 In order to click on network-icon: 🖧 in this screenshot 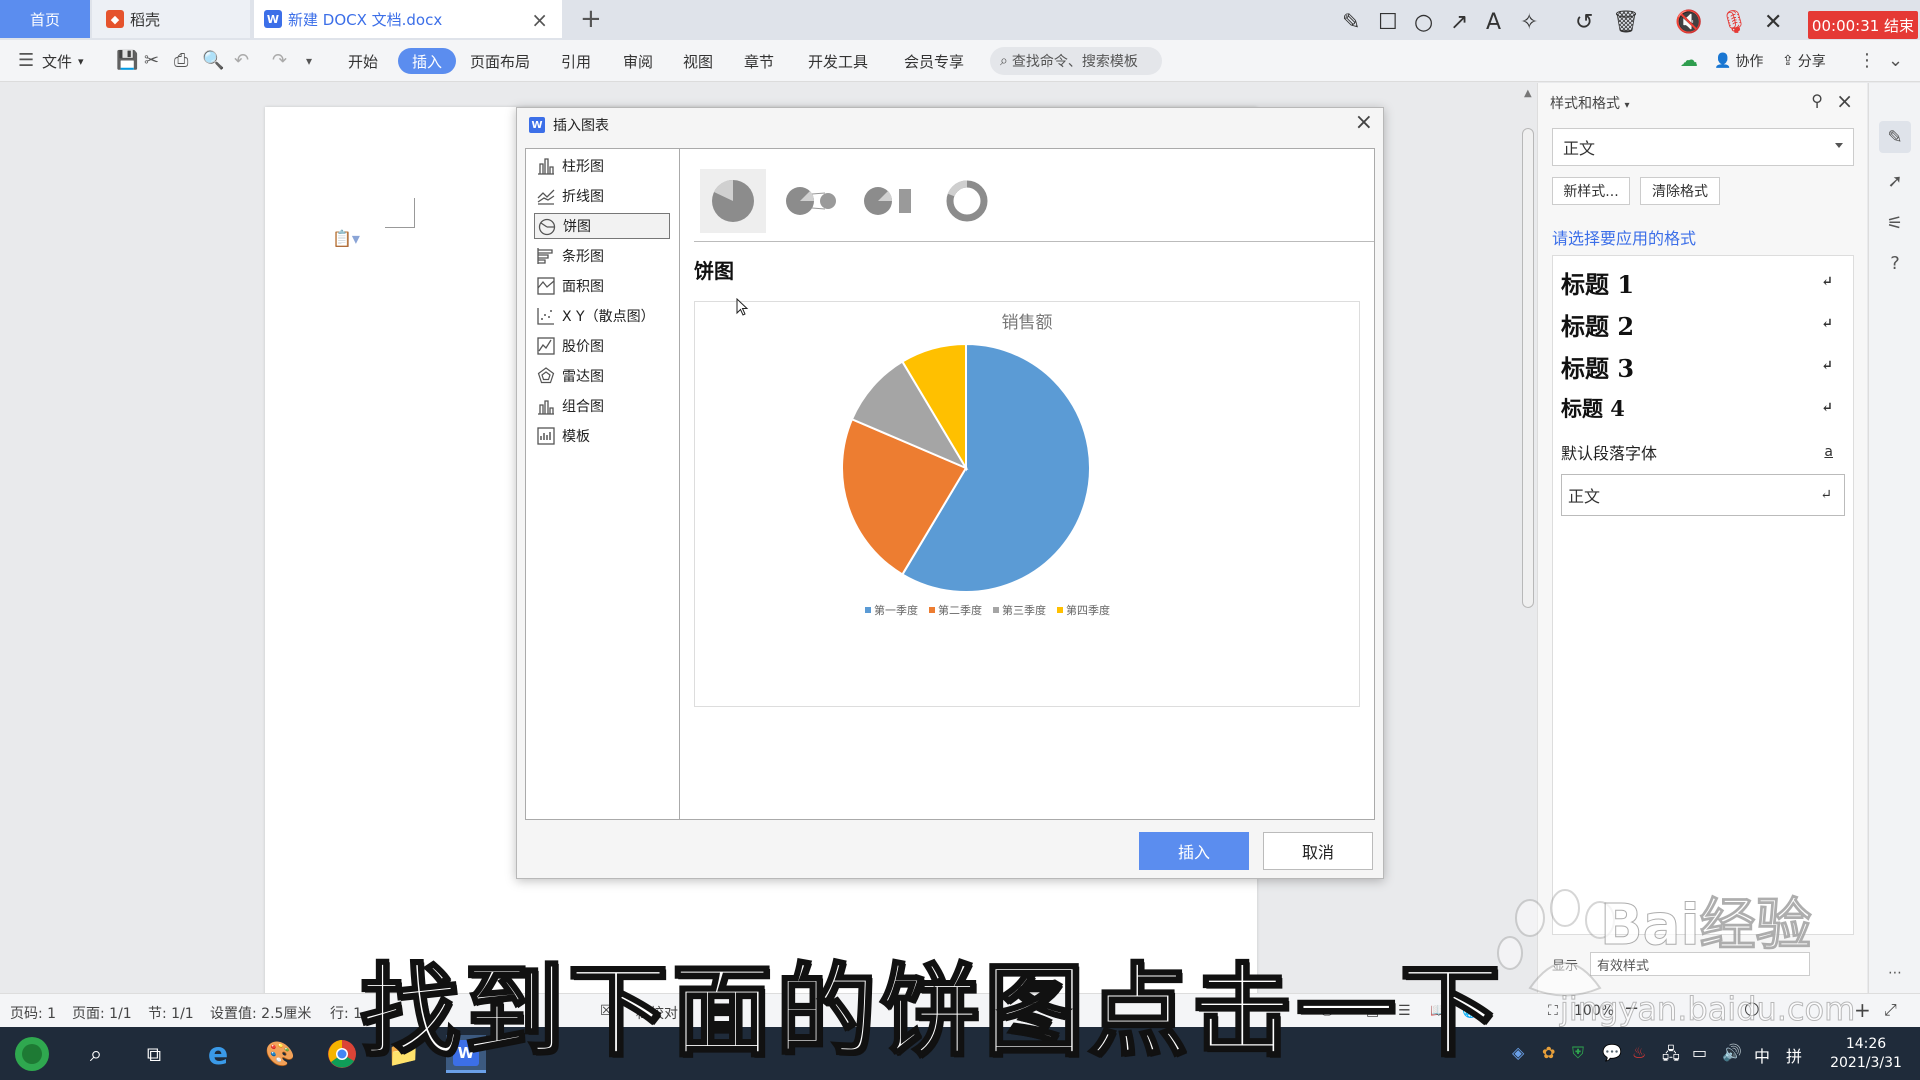, I will do `click(1671, 1056)`.